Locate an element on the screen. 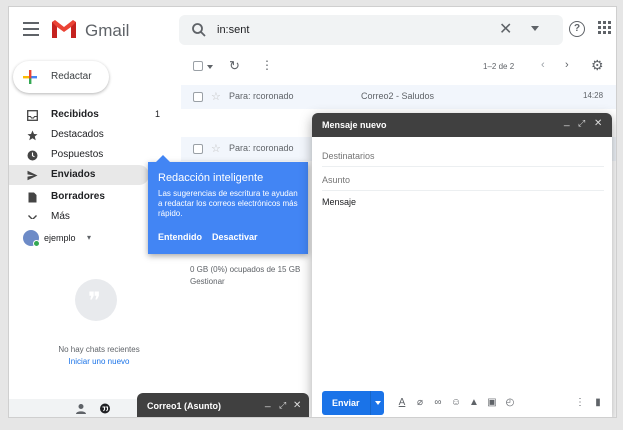  link-icon: ∞ is located at coordinates (438, 403).